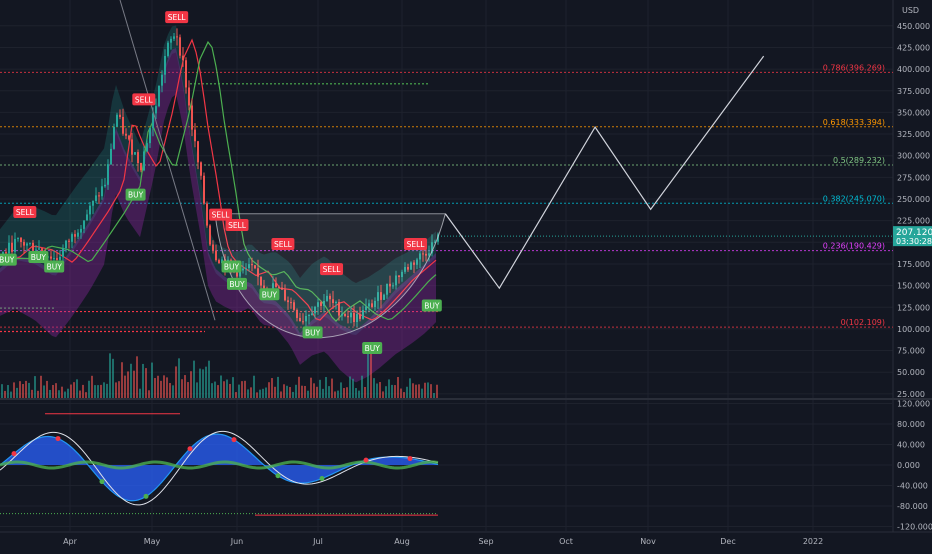 The image size is (932, 554). Describe the element at coordinates (913, 156) in the screenshot. I see `price-tick-label: 300.000` at that location.